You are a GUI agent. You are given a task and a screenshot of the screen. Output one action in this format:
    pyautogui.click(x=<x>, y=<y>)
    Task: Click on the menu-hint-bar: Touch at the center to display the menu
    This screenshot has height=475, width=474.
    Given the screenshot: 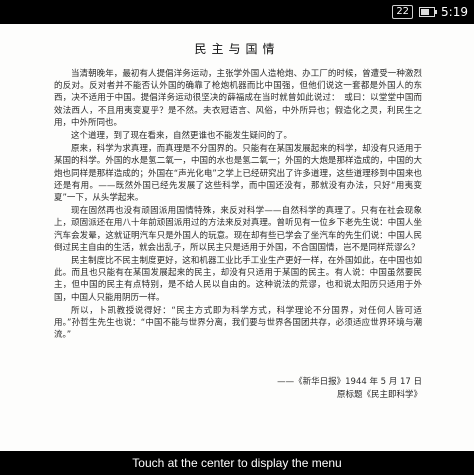 What is the action you would take?
    pyautogui.click(x=237, y=463)
    